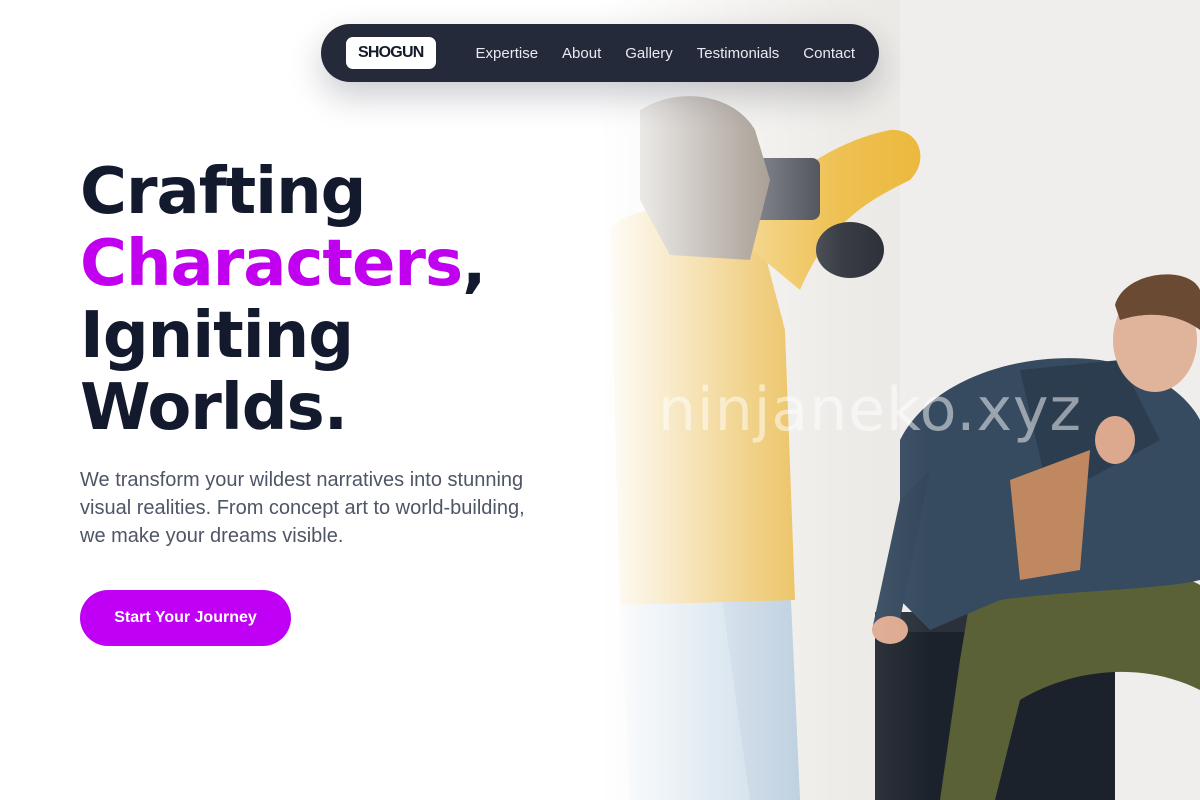 The height and width of the screenshot is (800, 1200). What do you see at coordinates (870, 410) in the screenshot?
I see `watermark-text: ninjaneko.xyz` at bounding box center [870, 410].